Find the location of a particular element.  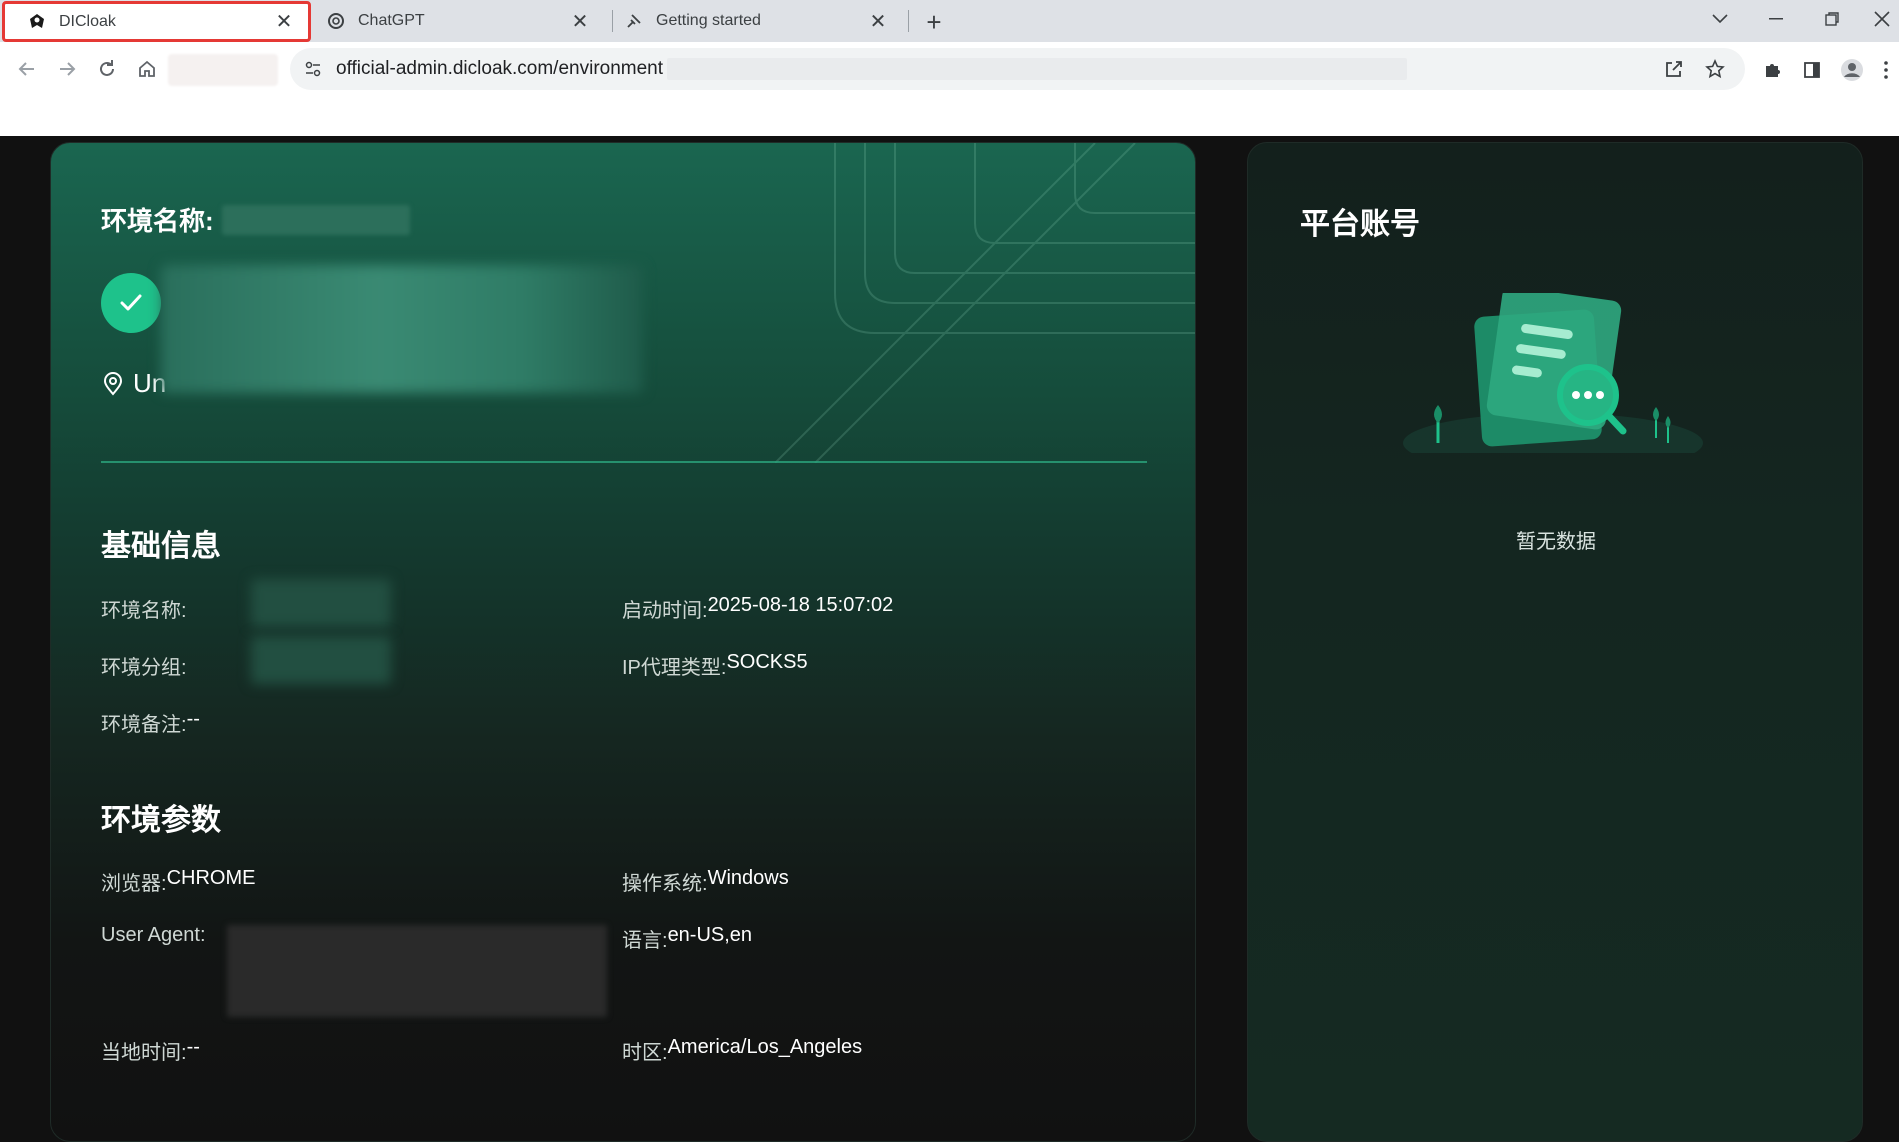

new-tab-button: + is located at coordinates (934, 22).